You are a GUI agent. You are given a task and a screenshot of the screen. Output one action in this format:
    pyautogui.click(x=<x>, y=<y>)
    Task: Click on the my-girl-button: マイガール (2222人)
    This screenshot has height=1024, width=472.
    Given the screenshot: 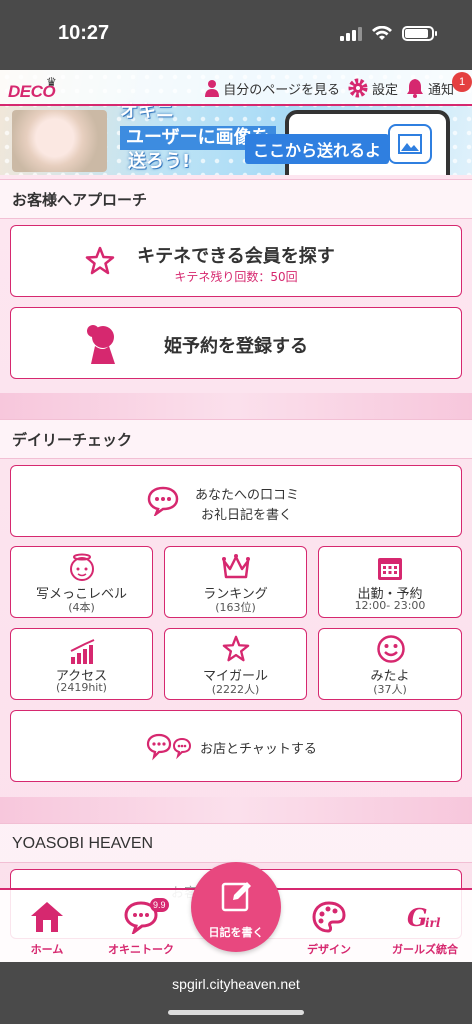 What is the action you would take?
    pyautogui.click(x=235, y=664)
    